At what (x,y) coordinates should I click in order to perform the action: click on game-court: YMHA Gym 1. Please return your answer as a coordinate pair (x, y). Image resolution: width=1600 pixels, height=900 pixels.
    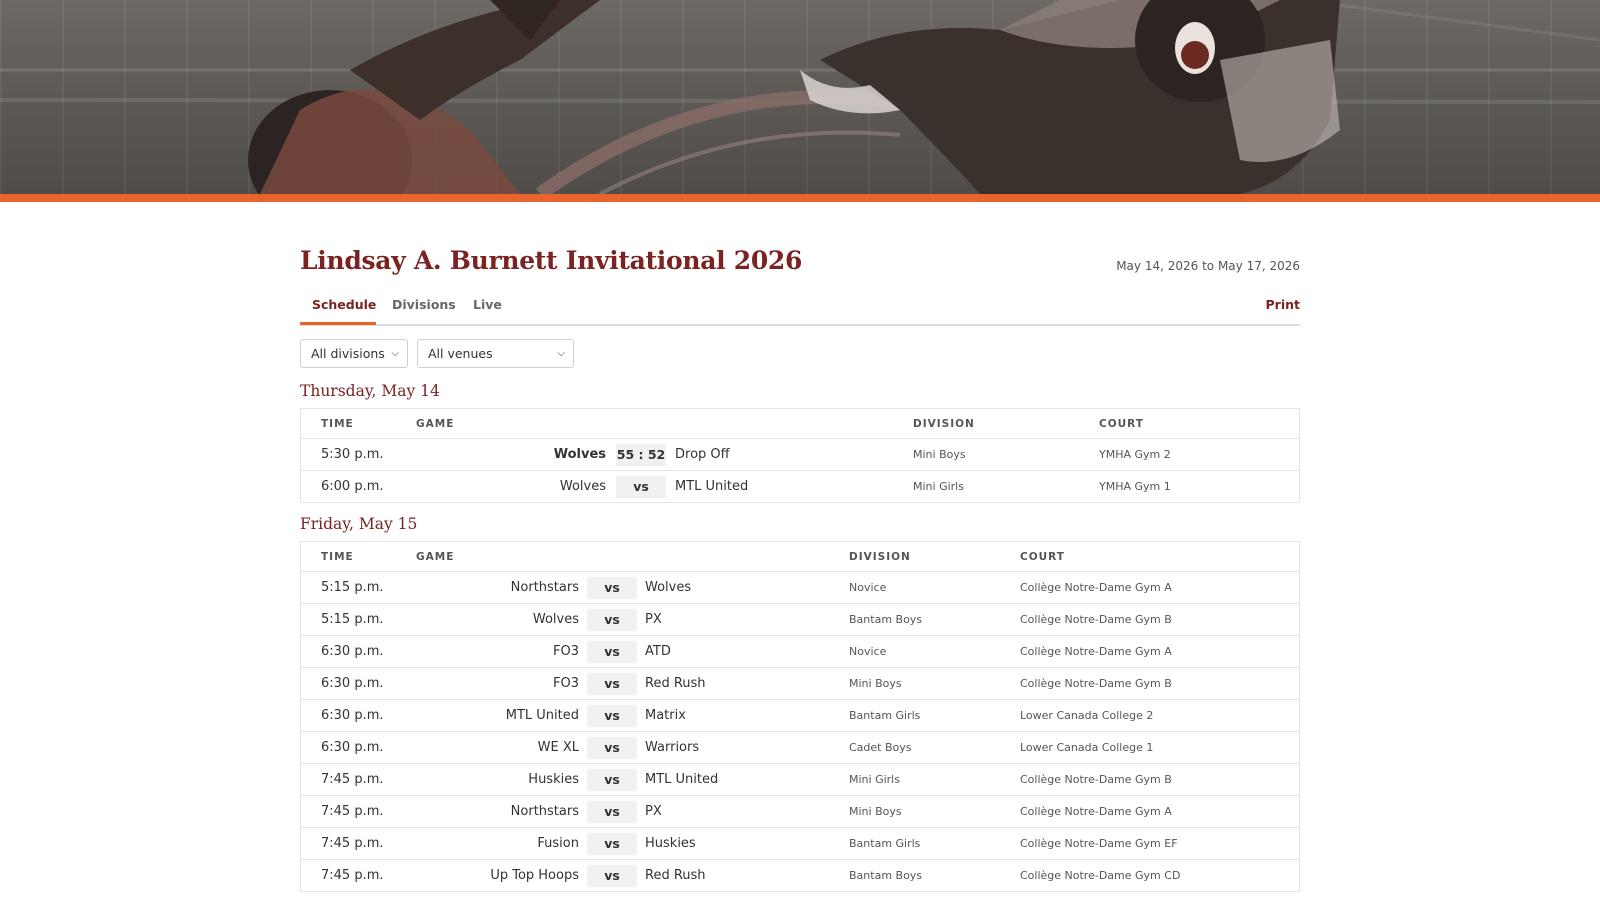
    Looking at the image, I should click on (1135, 486).